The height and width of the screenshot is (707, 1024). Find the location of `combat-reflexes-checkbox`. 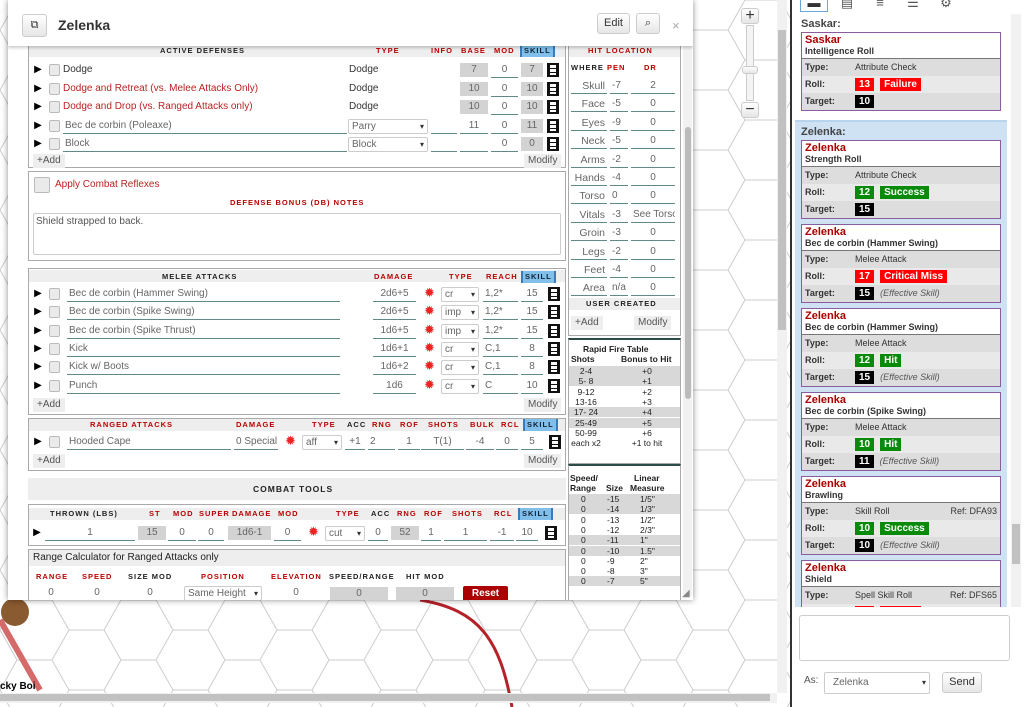

combat-reflexes-checkbox is located at coordinates (42, 185).